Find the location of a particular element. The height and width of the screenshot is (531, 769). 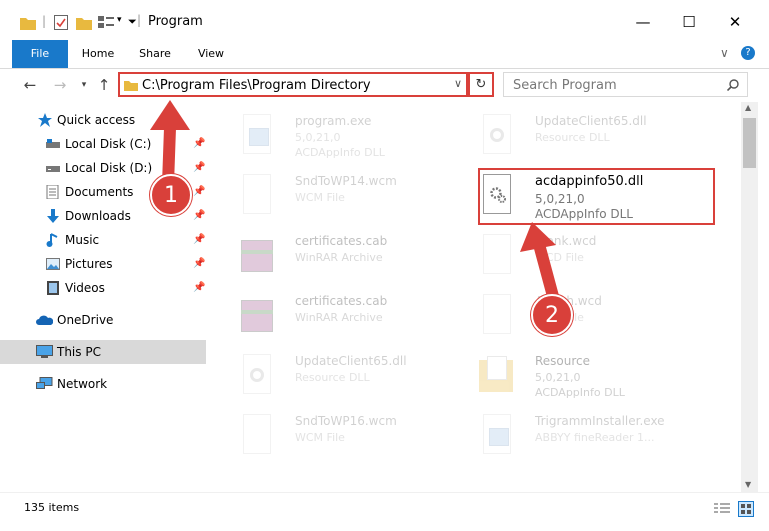

callout-1: 1 is located at coordinates (171, 195).